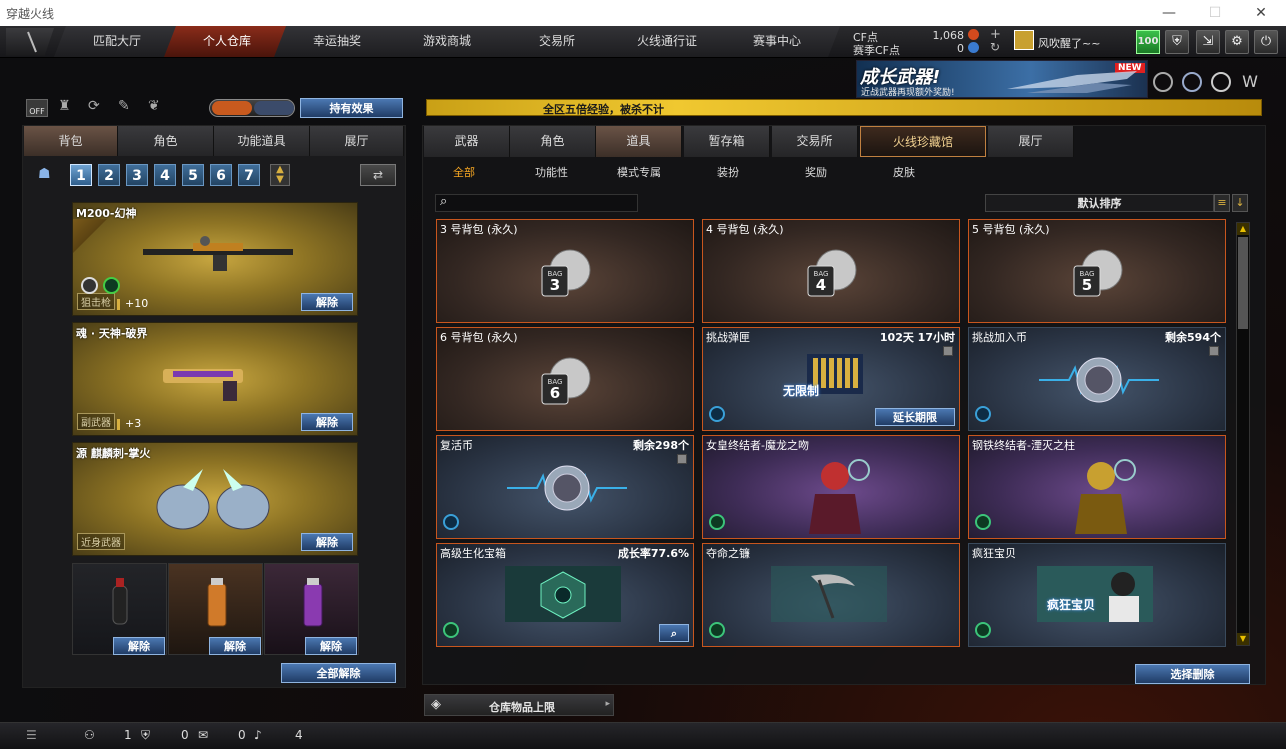 This screenshot has width=1286, height=749. Describe the element at coordinates (728, 172) in the screenshot. I see `sub-tab: 装扮` at that location.